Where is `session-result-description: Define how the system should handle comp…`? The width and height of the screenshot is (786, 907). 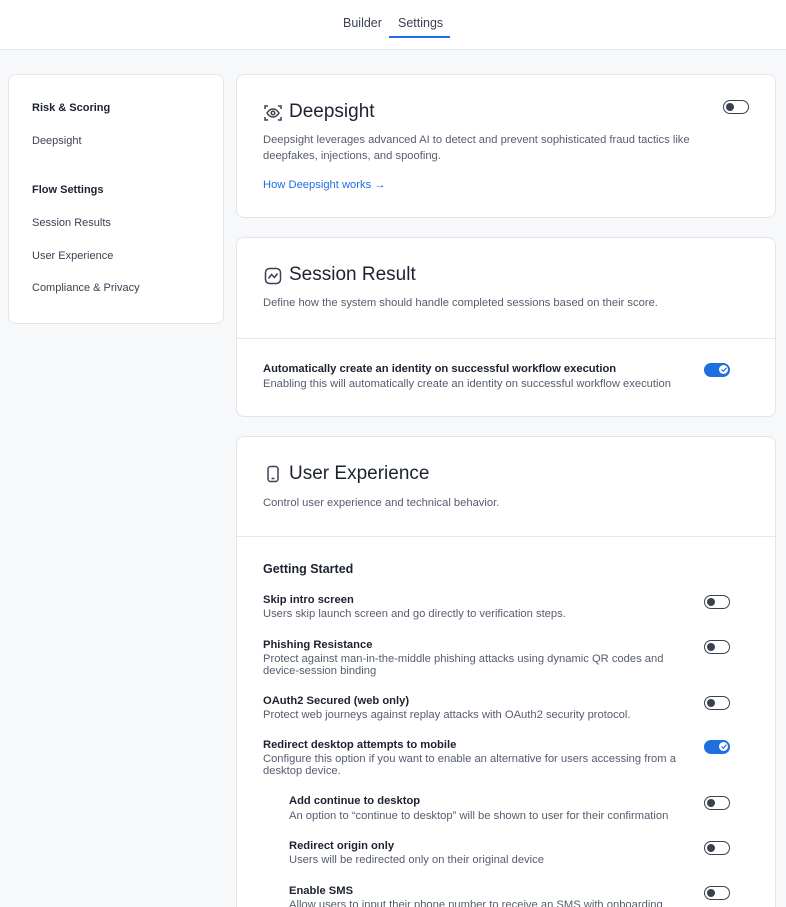 session-result-description: Define how the system should handle comp… is located at coordinates (460, 303).